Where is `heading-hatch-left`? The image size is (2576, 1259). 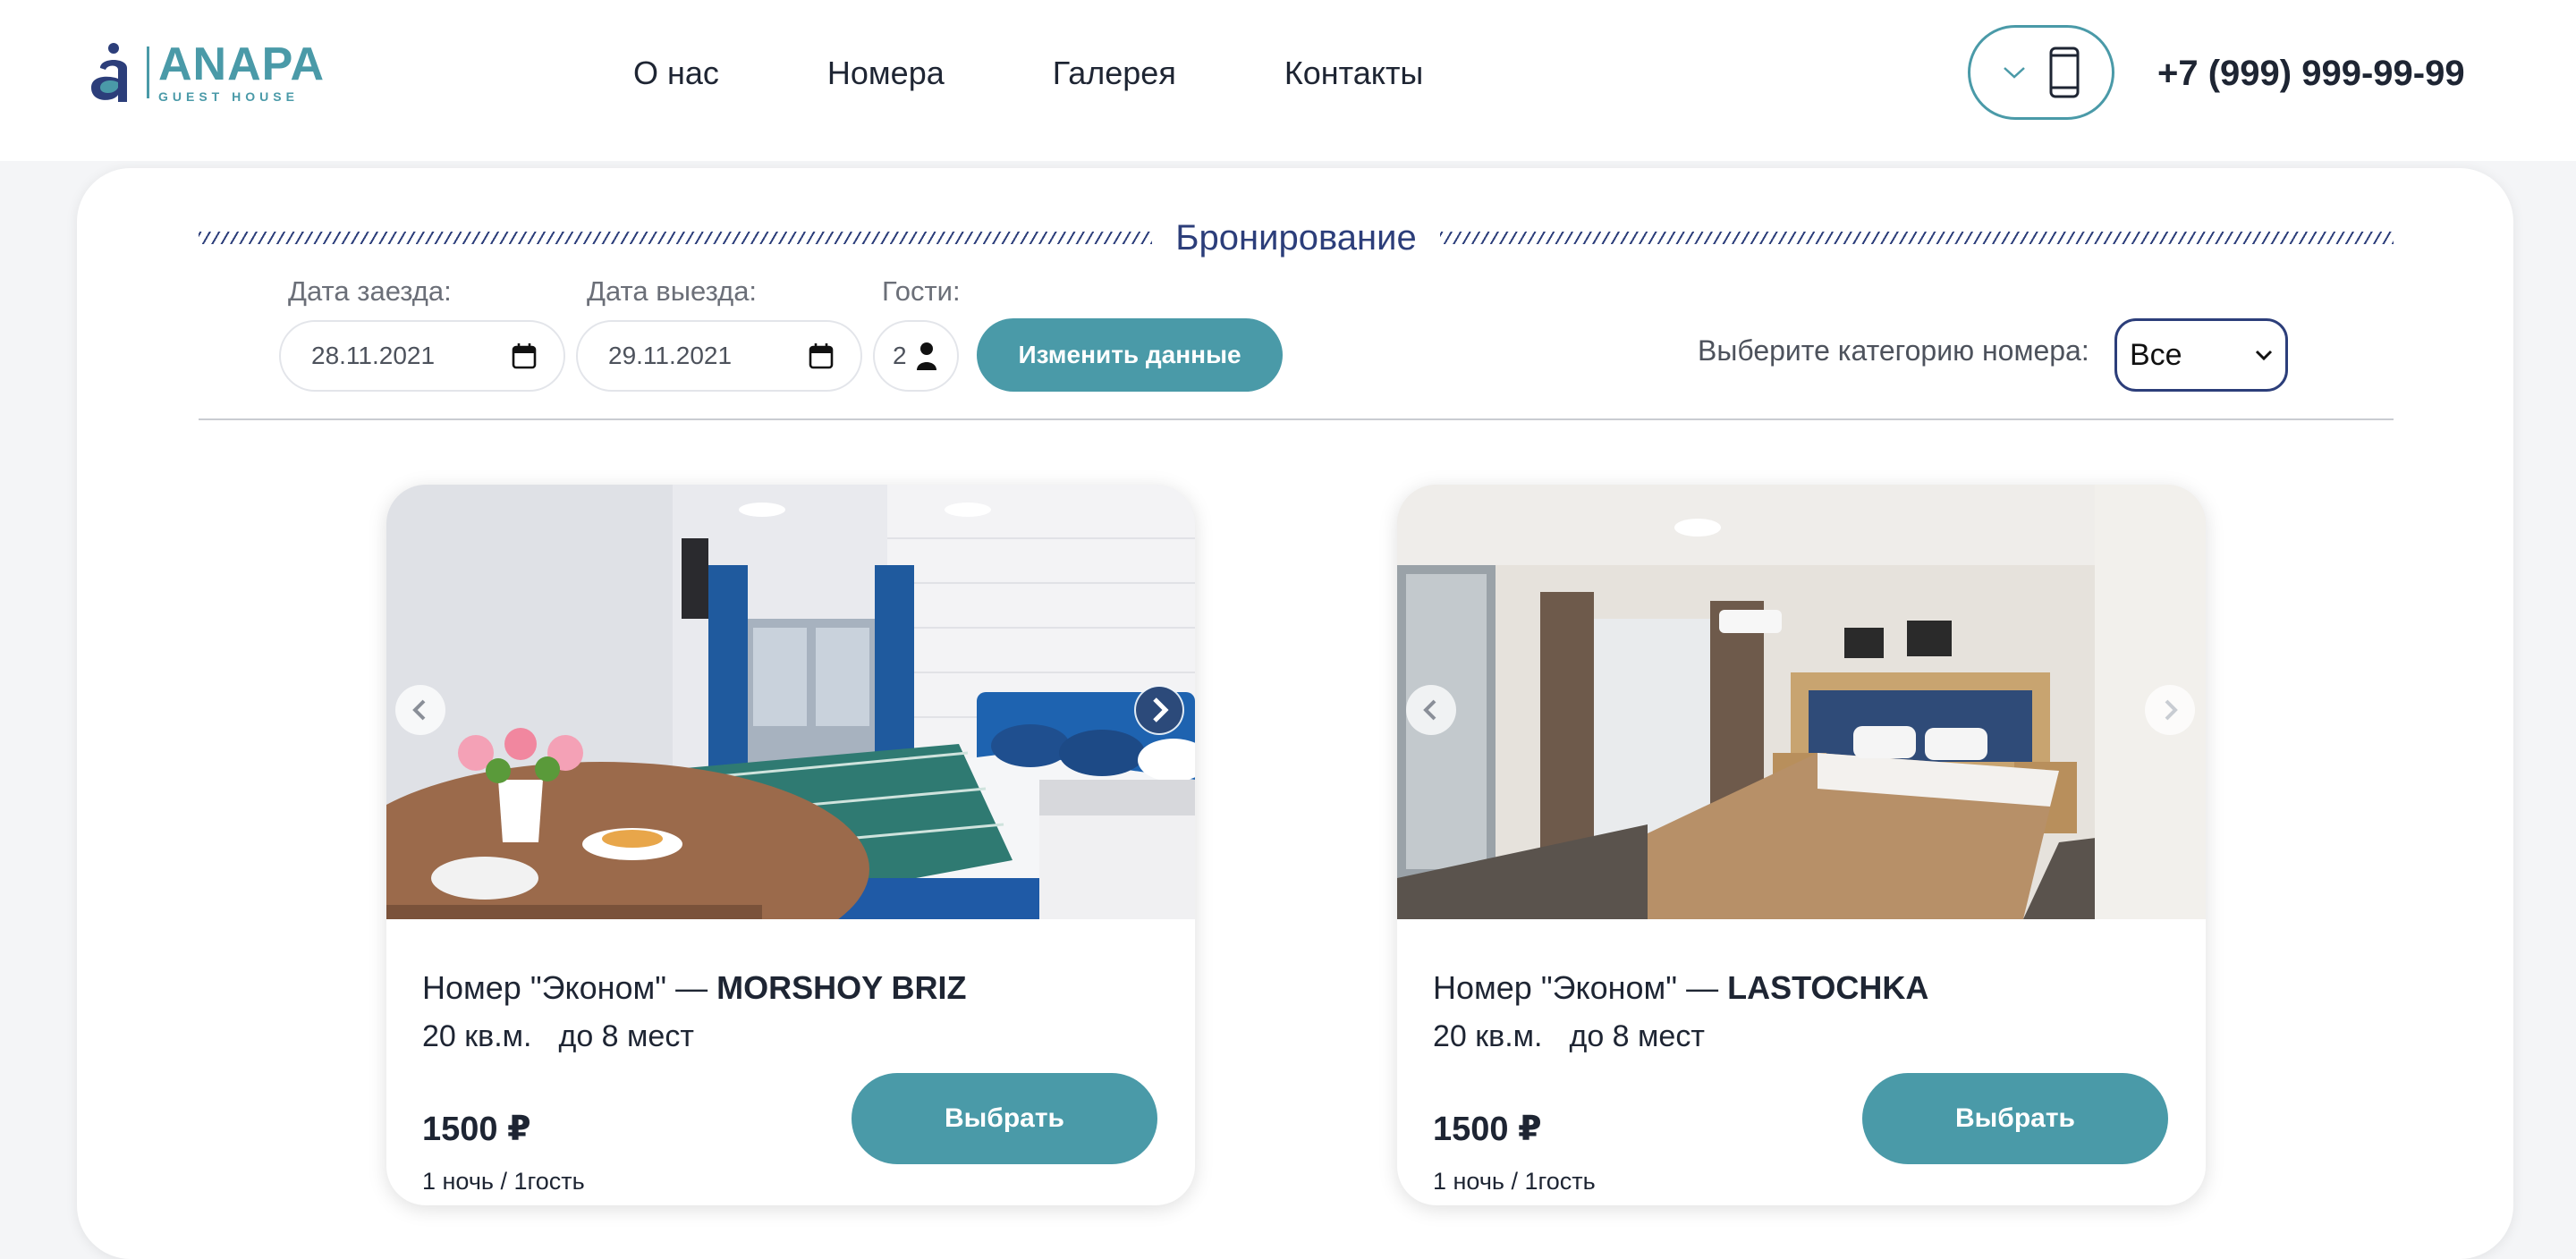
heading-hatch-left is located at coordinates (676, 238).